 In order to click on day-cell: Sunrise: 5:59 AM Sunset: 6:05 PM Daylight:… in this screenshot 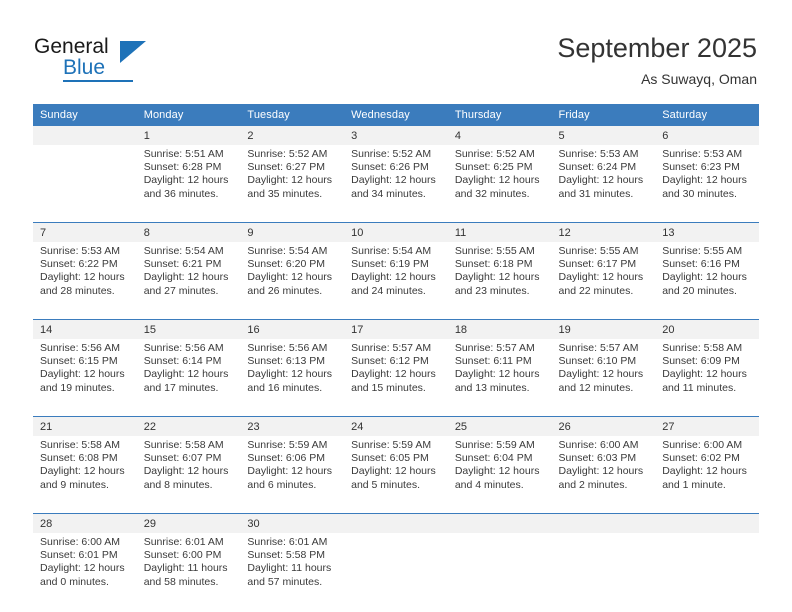, I will do `click(396, 475)`.